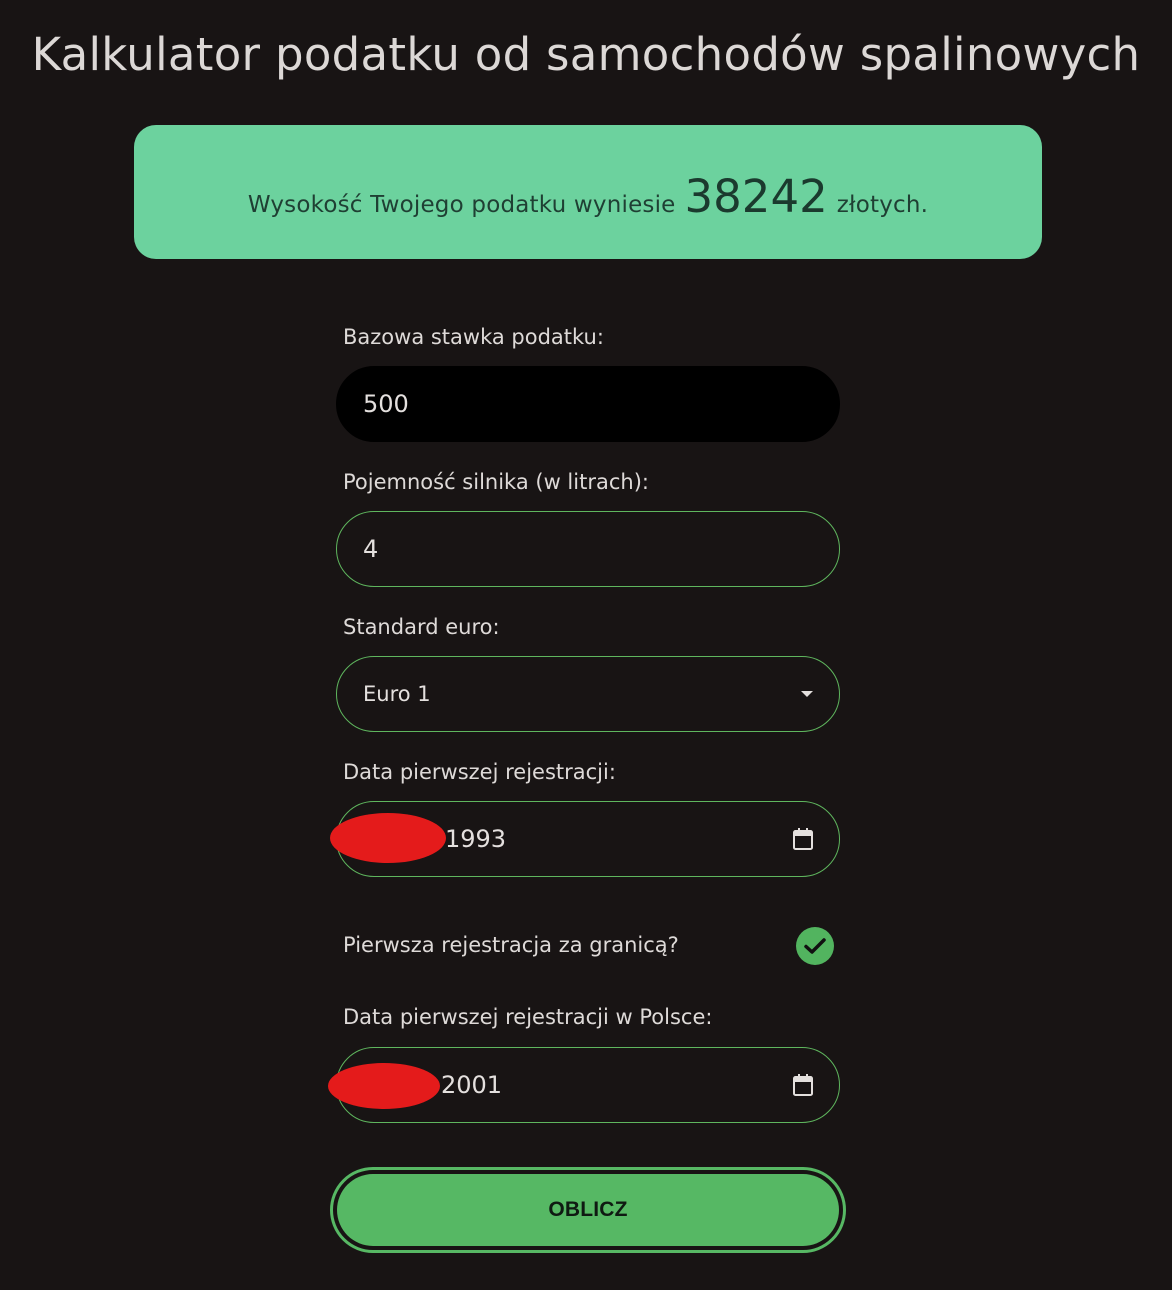  I want to click on base-rate-value: 500, so click(386, 404).